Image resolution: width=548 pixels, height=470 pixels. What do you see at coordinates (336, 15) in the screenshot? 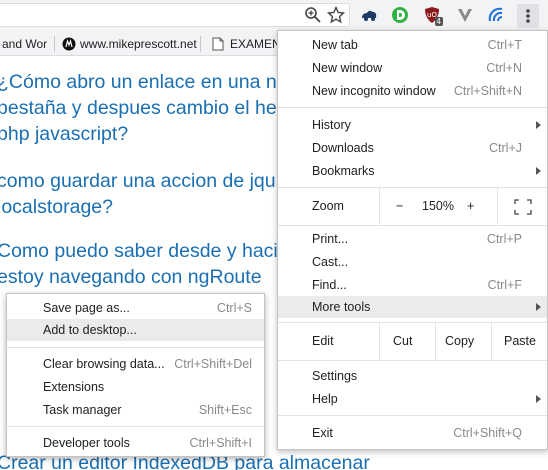
I see `star-bookmark-icon` at bounding box center [336, 15].